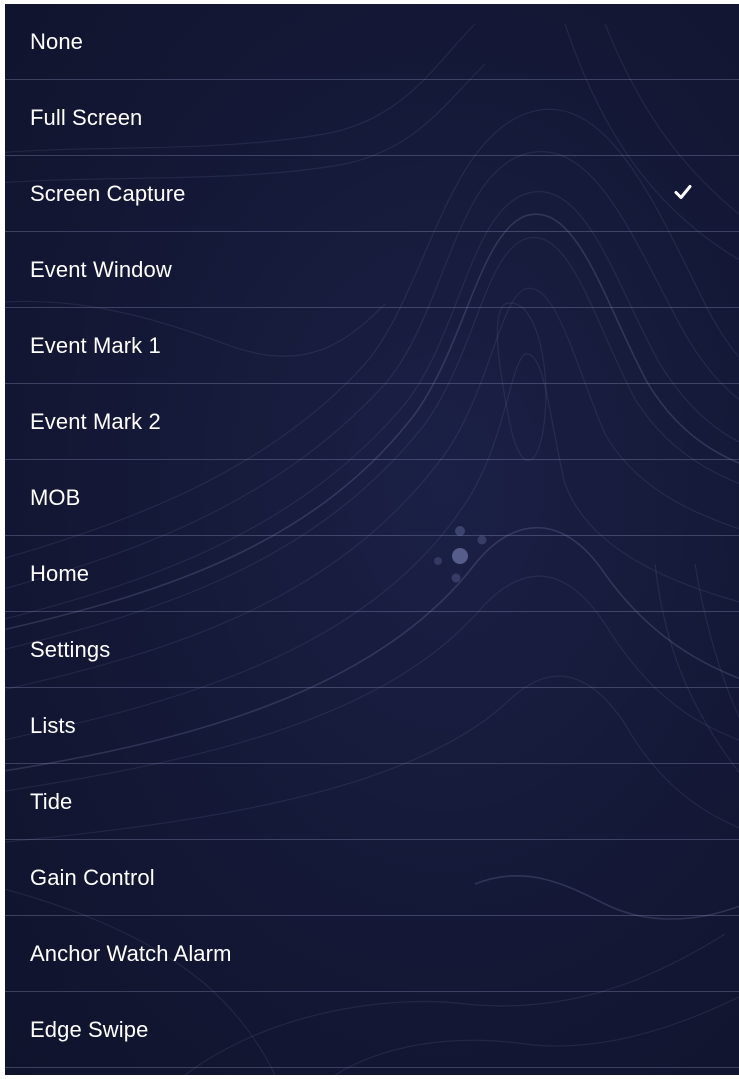  I want to click on menu-item-lists: Lists, so click(372, 726).